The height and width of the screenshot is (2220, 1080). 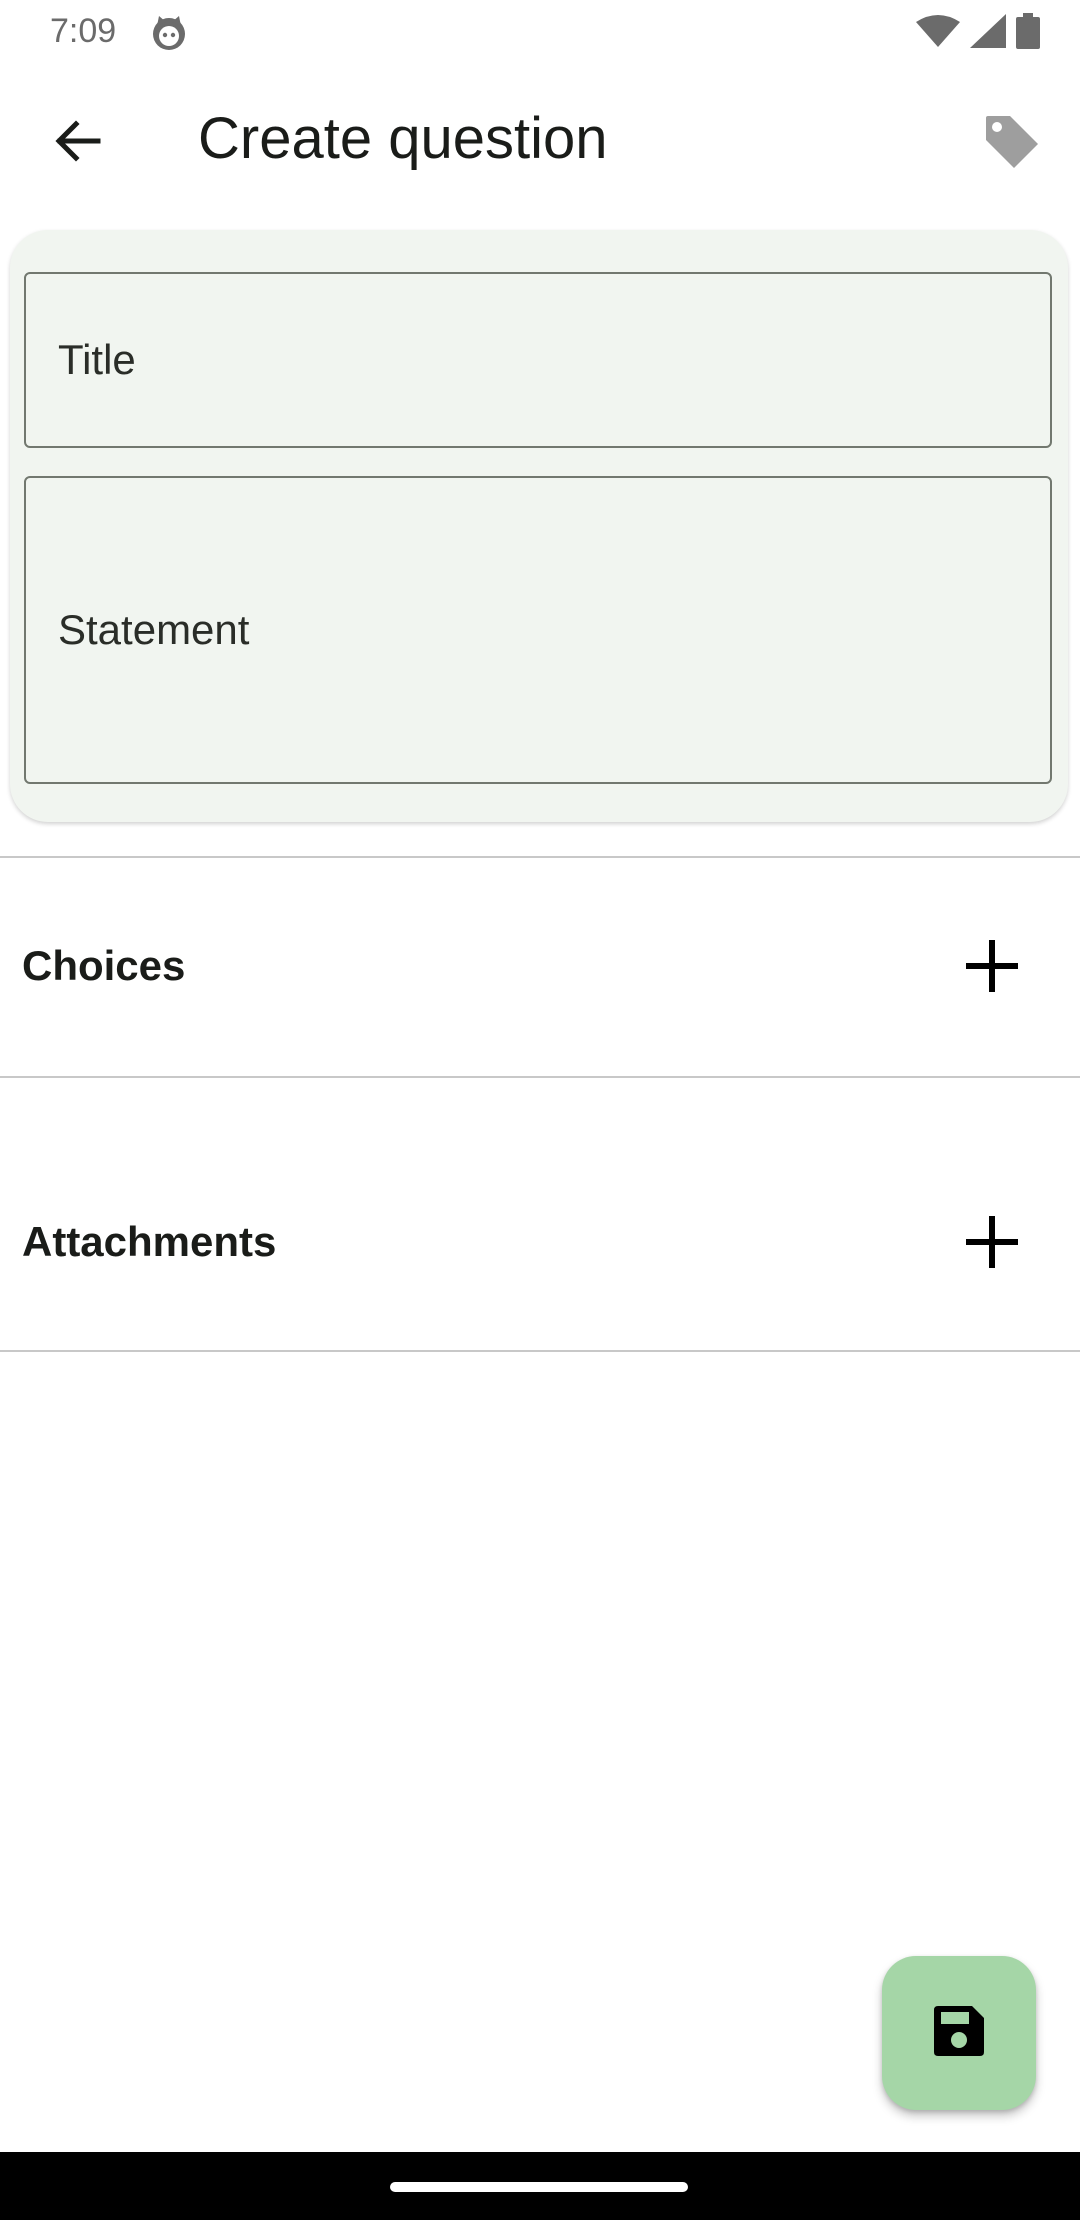 I want to click on battery-icon, so click(x=1028, y=33).